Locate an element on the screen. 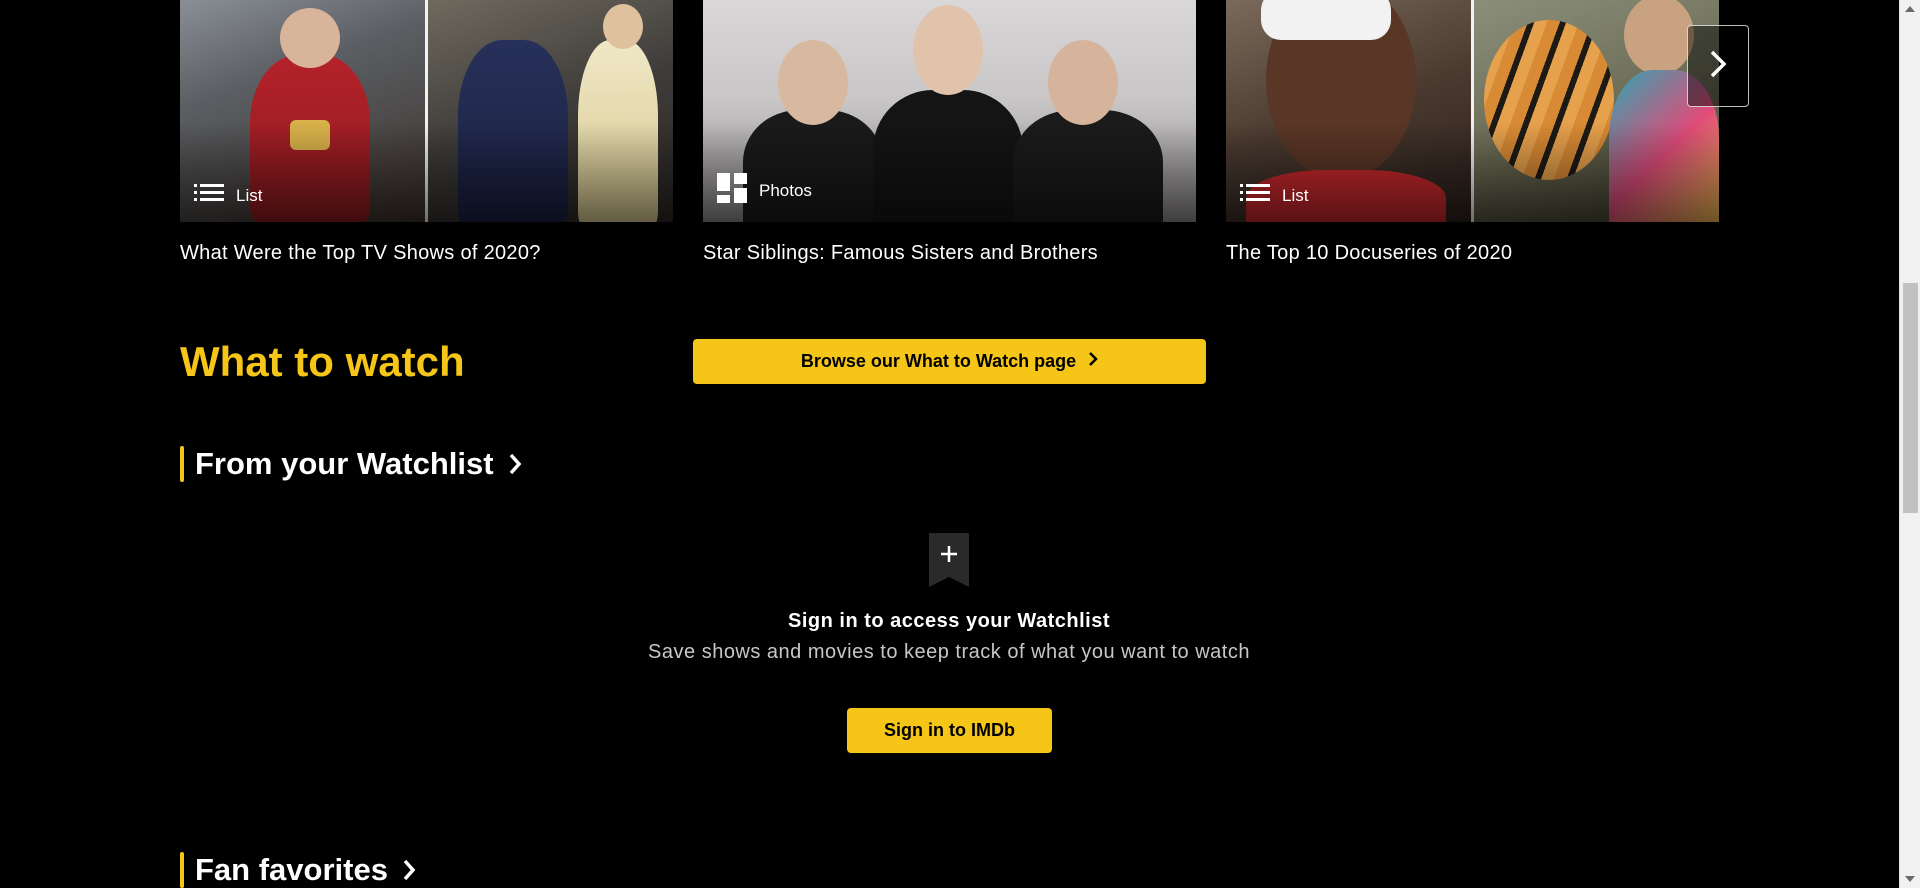 Image resolution: width=1920 pixels, height=888 pixels. add-to-watchlist-icon is located at coordinates (949, 560).